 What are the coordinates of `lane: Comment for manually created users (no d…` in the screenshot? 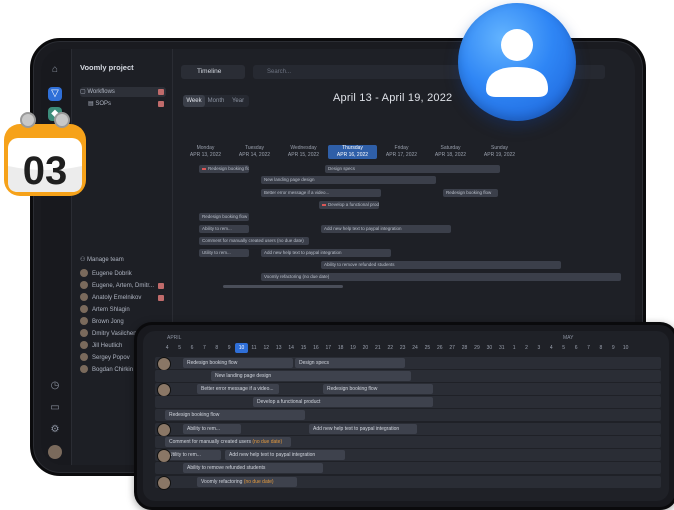 It's located at (408, 442).